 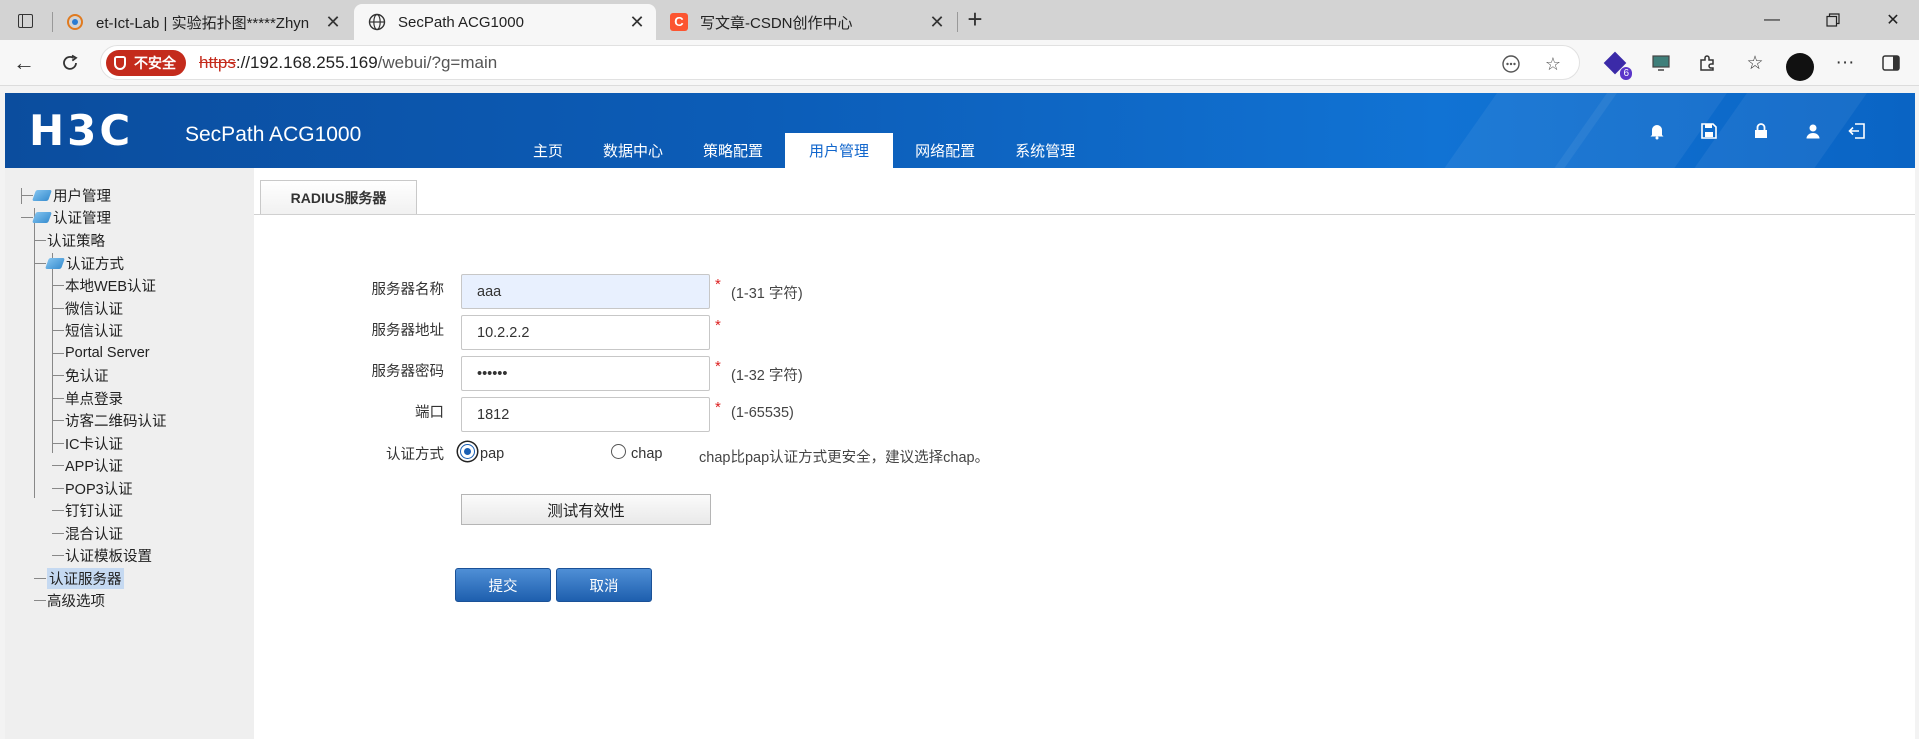 I want to click on tab-et-ict-lab: et-Ict-Lab | 实验拓扑图*****Zhyn ✕, so click(x=202, y=22).